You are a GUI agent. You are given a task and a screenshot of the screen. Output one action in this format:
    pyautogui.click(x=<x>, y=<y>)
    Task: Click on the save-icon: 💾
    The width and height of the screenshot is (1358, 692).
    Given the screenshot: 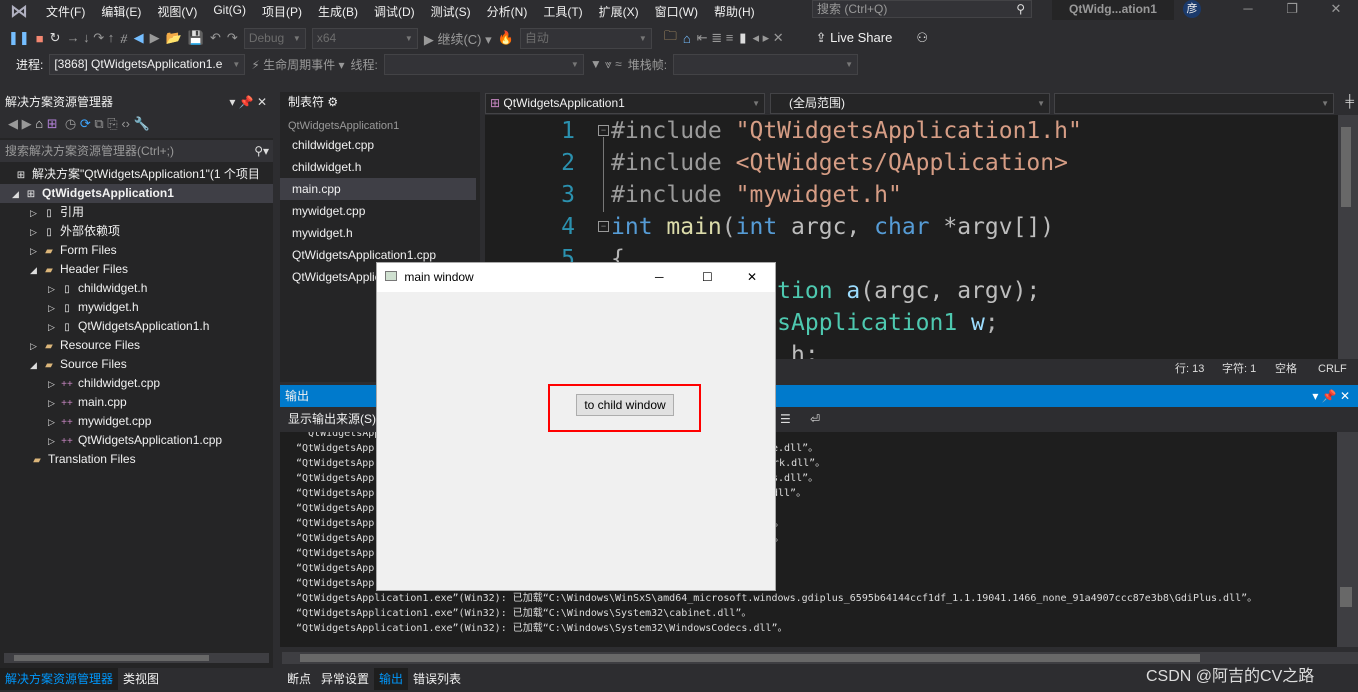 What is the action you would take?
    pyautogui.click(x=196, y=38)
    